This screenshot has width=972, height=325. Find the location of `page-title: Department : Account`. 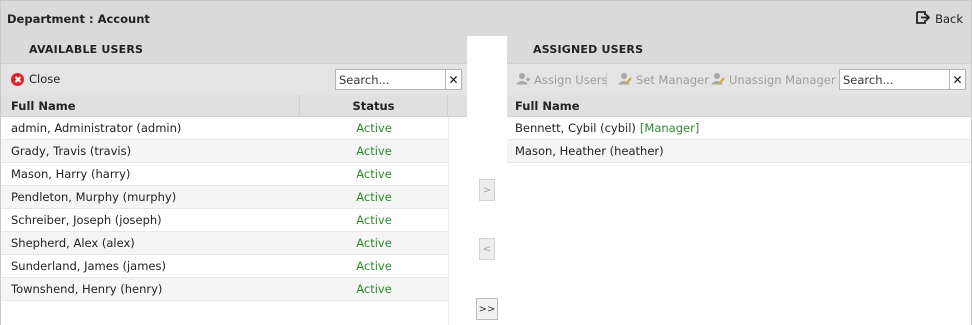

page-title: Department : Account is located at coordinates (78, 19).